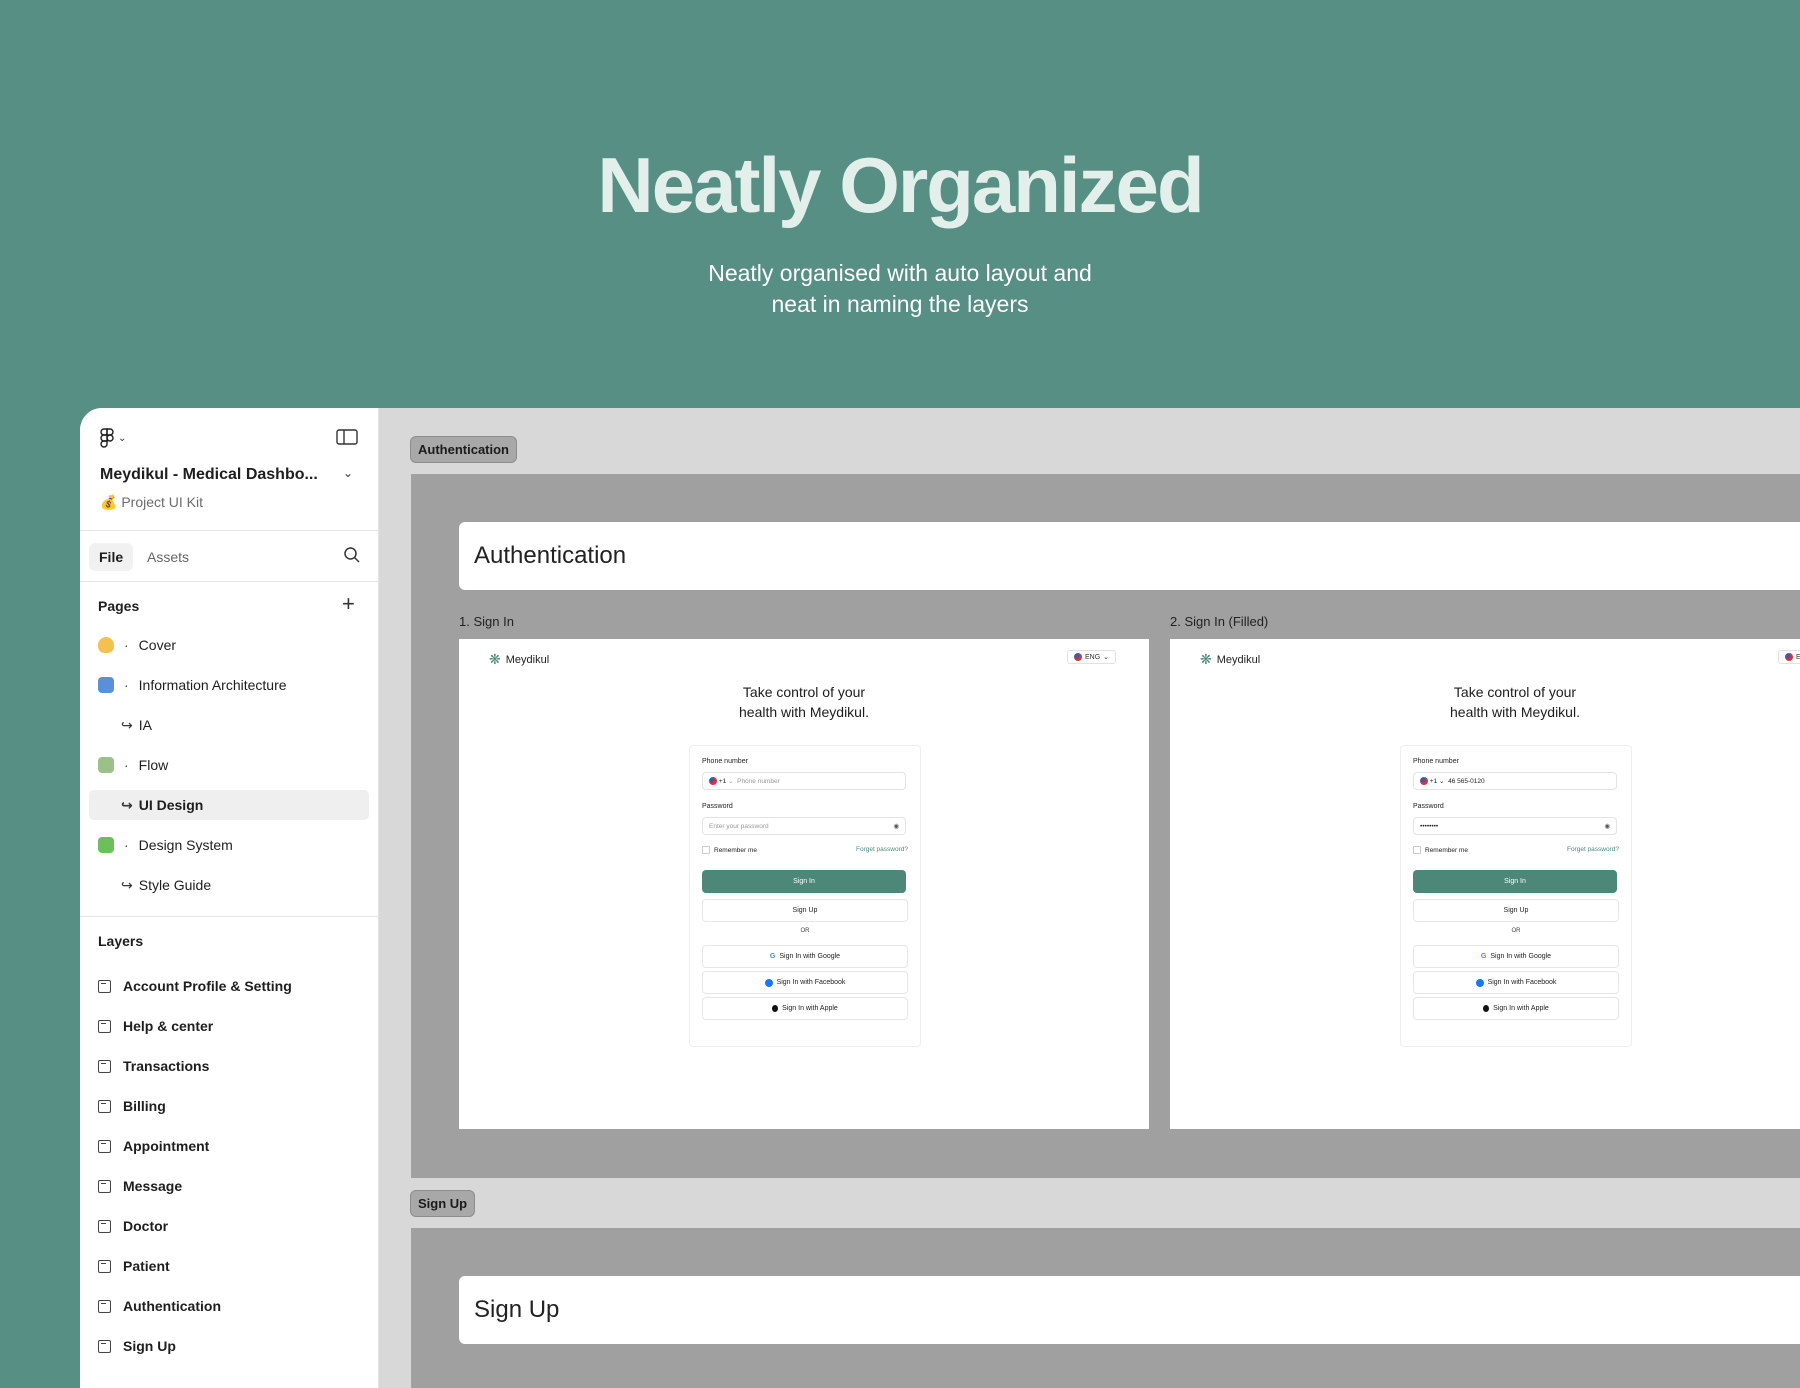 The height and width of the screenshot is (1388, 1800). I want to click on page-item-ui-design: ↪ UI Design, so click(229, 805).